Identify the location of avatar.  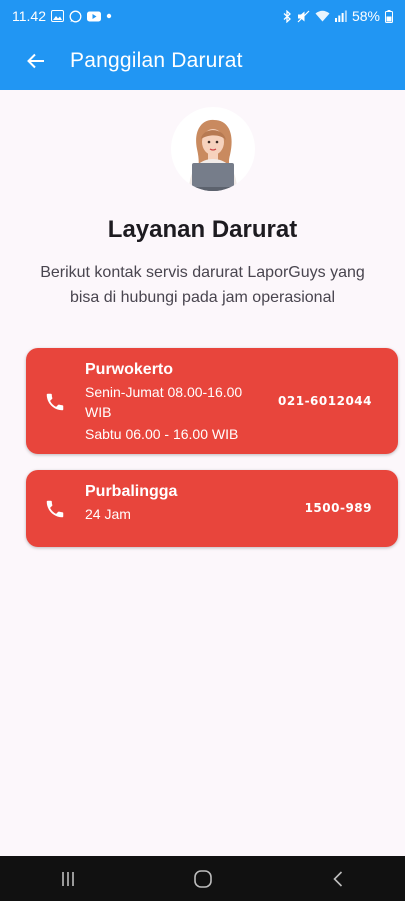
(213, 149).